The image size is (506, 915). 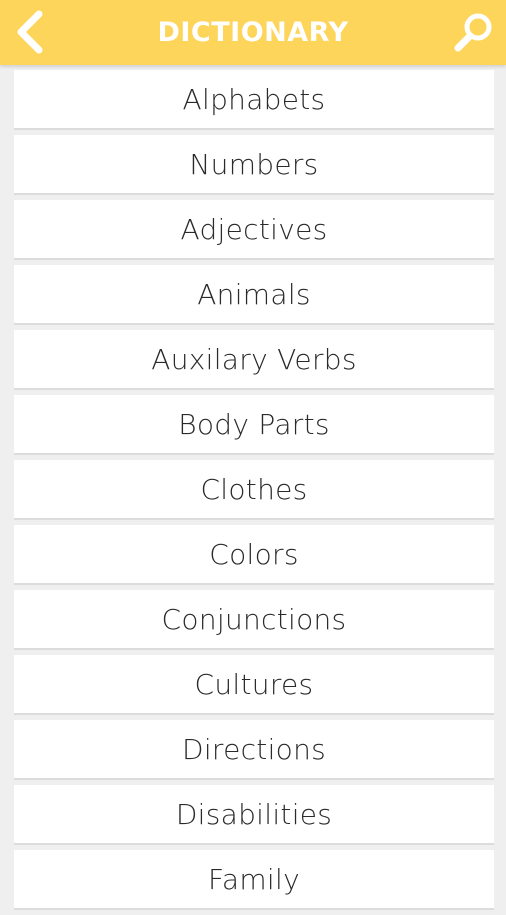 I want to click on category-item-numbers: Numbers, so click(x=254, y=164).